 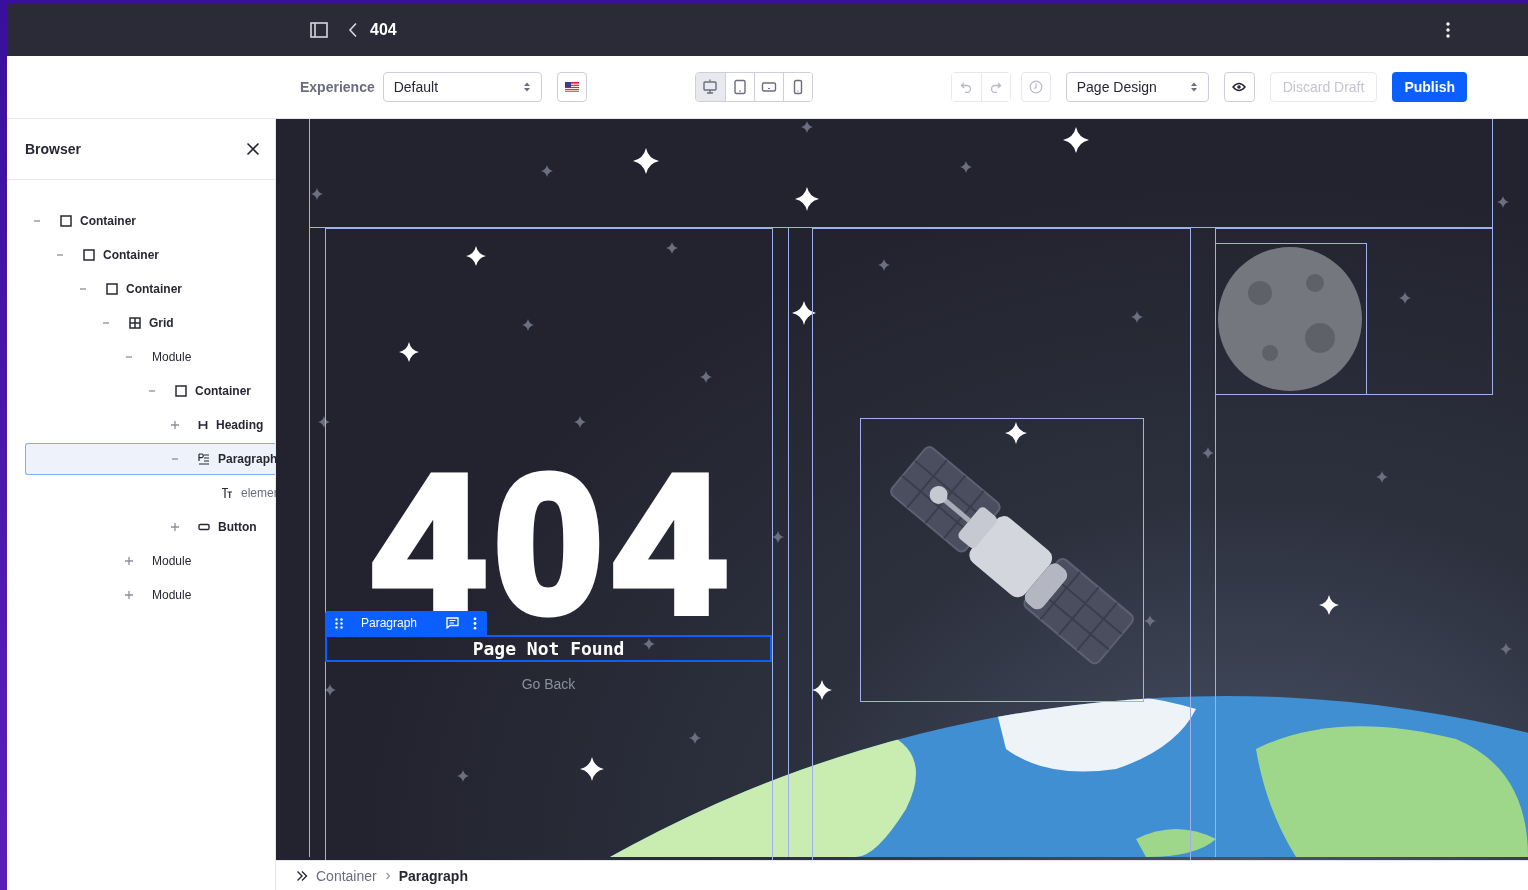 What do you see at coordinates (433, 875) in the screenshot?
I see `breadcrumb-item: Paragraph` at bounding box center [433, 875].